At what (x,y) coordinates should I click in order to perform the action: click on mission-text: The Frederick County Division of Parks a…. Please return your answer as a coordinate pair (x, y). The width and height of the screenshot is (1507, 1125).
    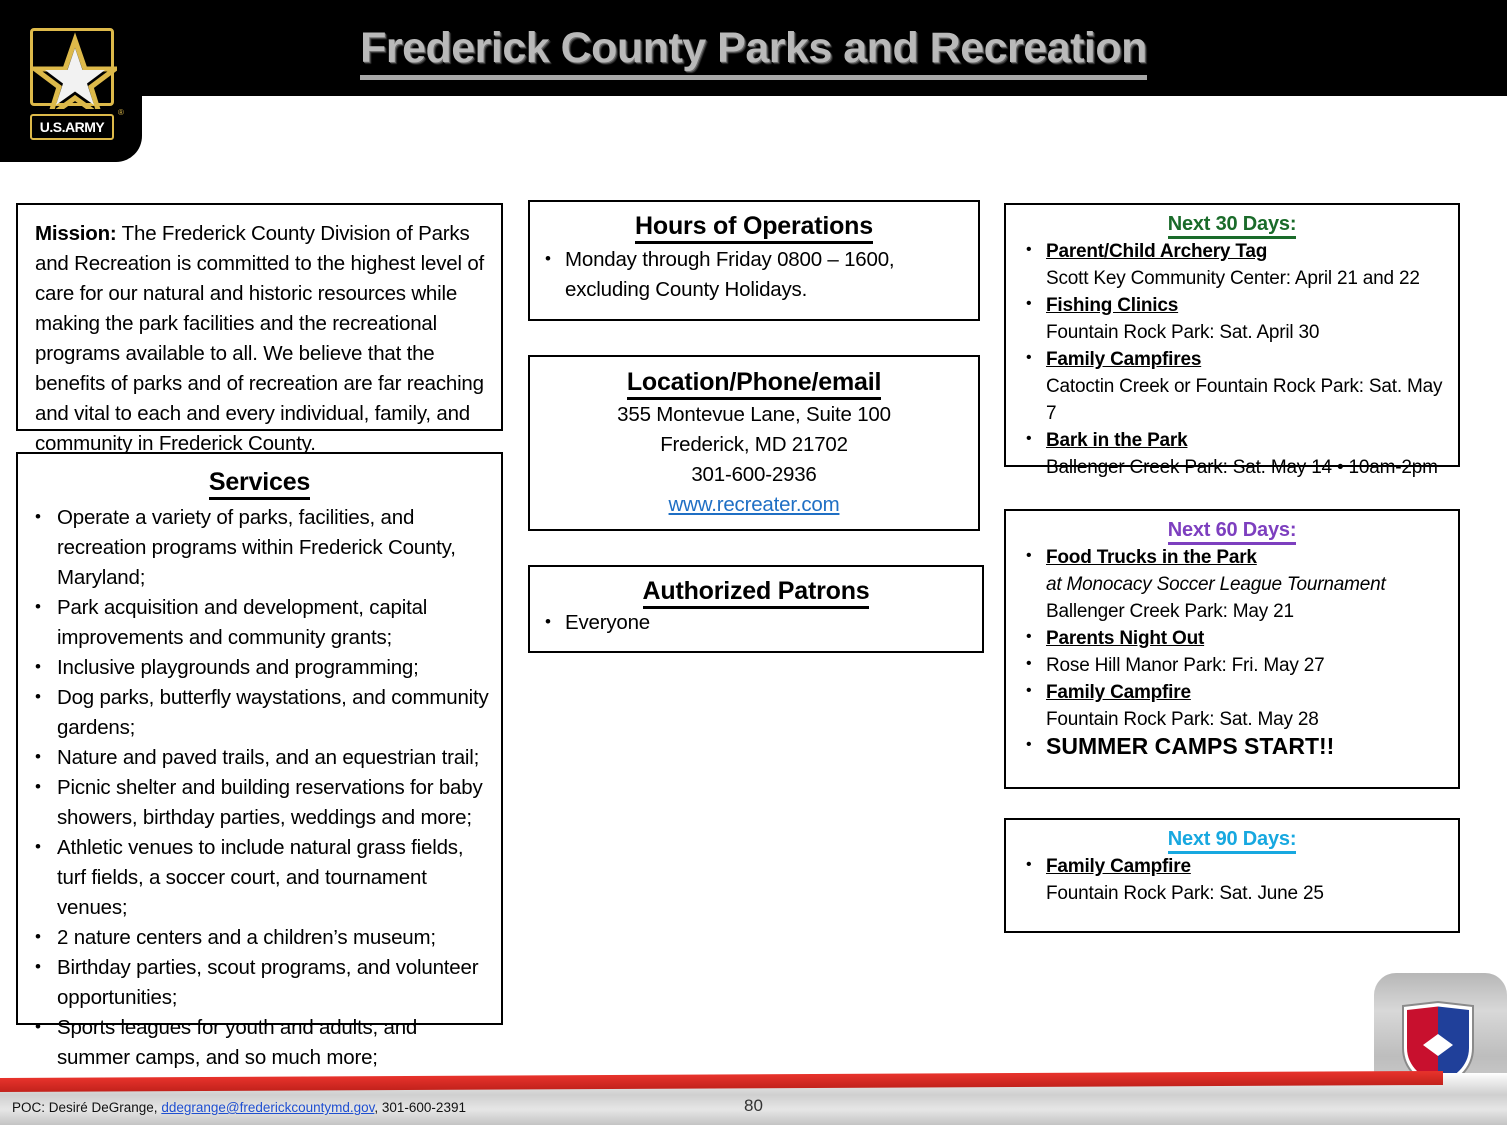
    Looking at the image, I should click on (260, 338).